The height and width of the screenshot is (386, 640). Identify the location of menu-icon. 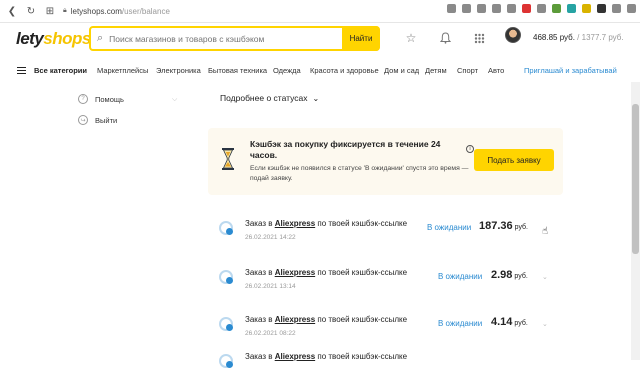
(631, 8).